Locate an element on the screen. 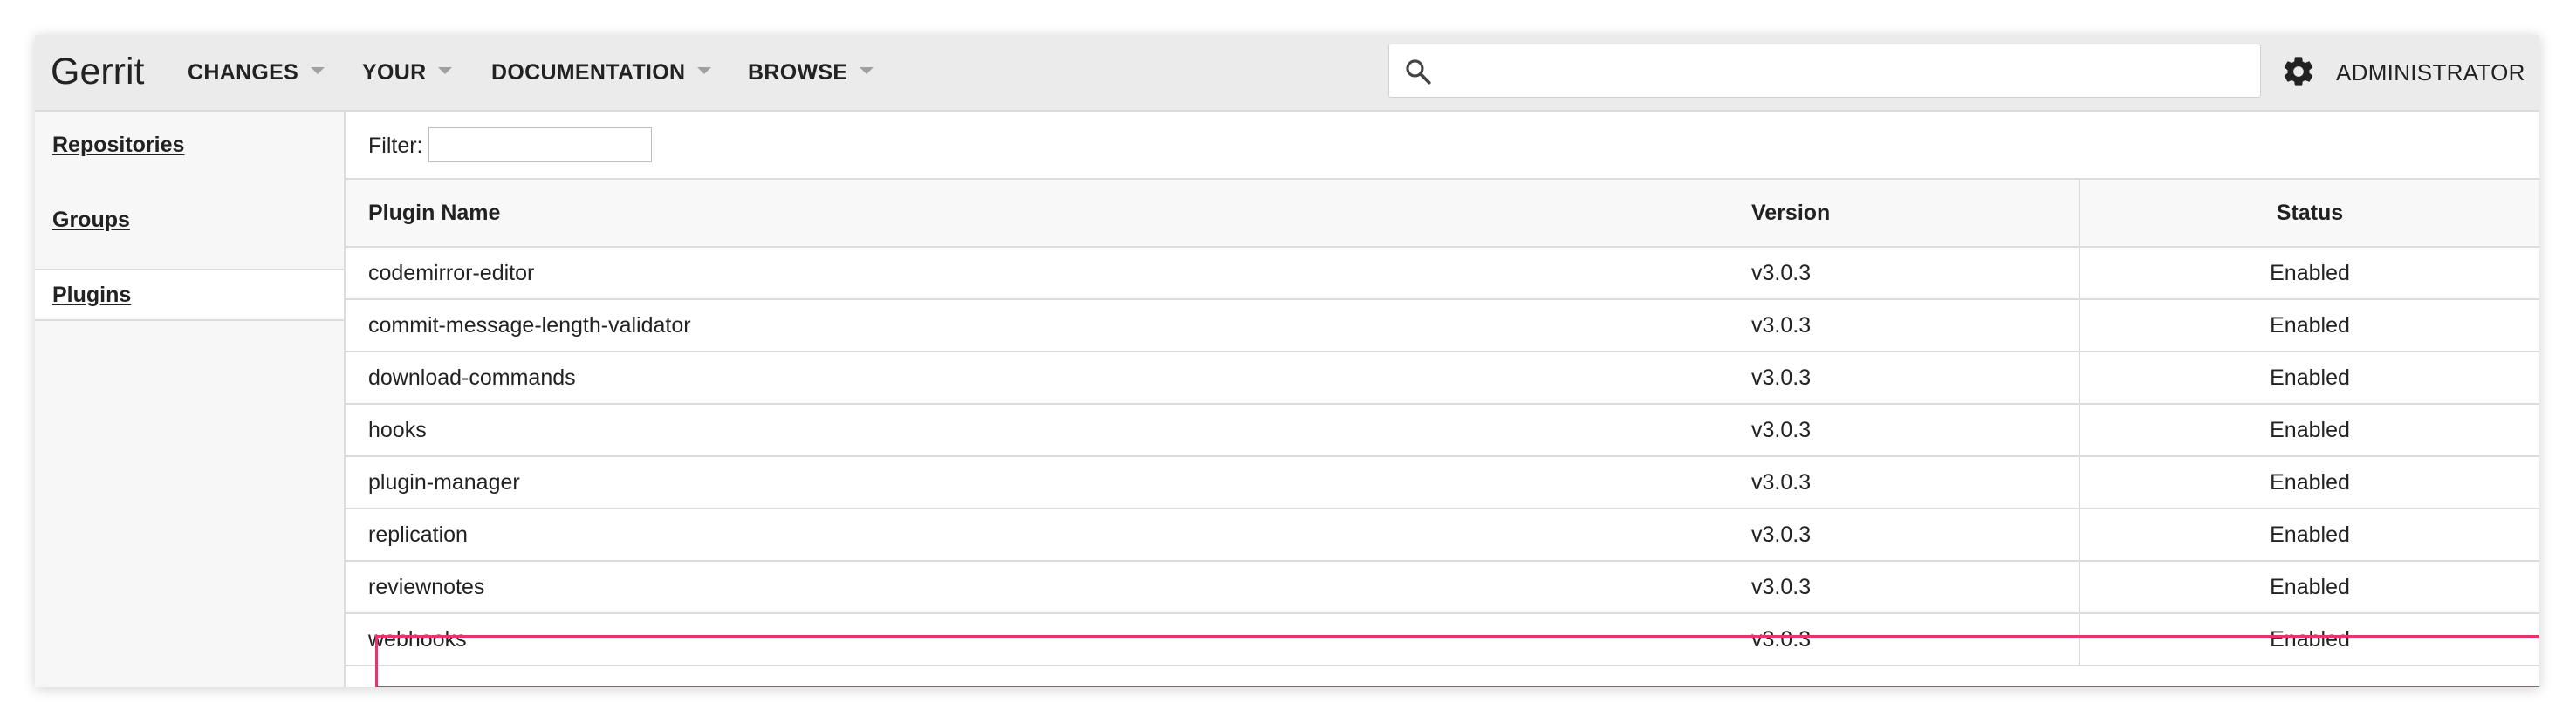 This screenshot has width=2576, height=724. search-box is located at coordinates (1825, 71).